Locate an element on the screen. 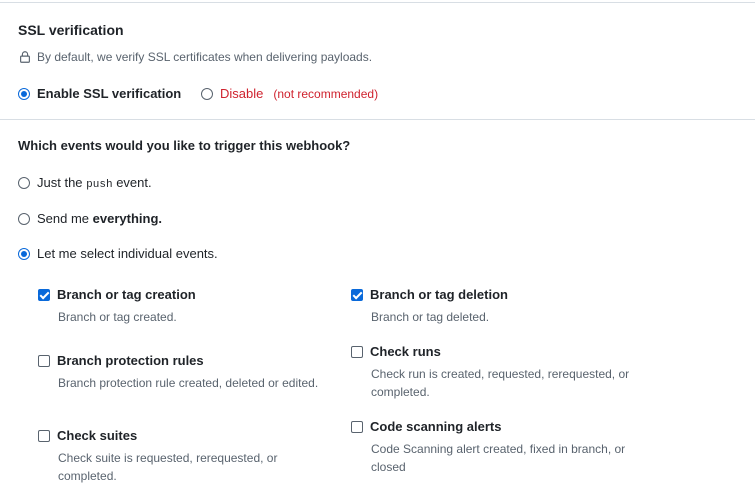 The width and height of the screenshot is (755, 485). ssl-disable-radio is located at coordinates (207, 93).